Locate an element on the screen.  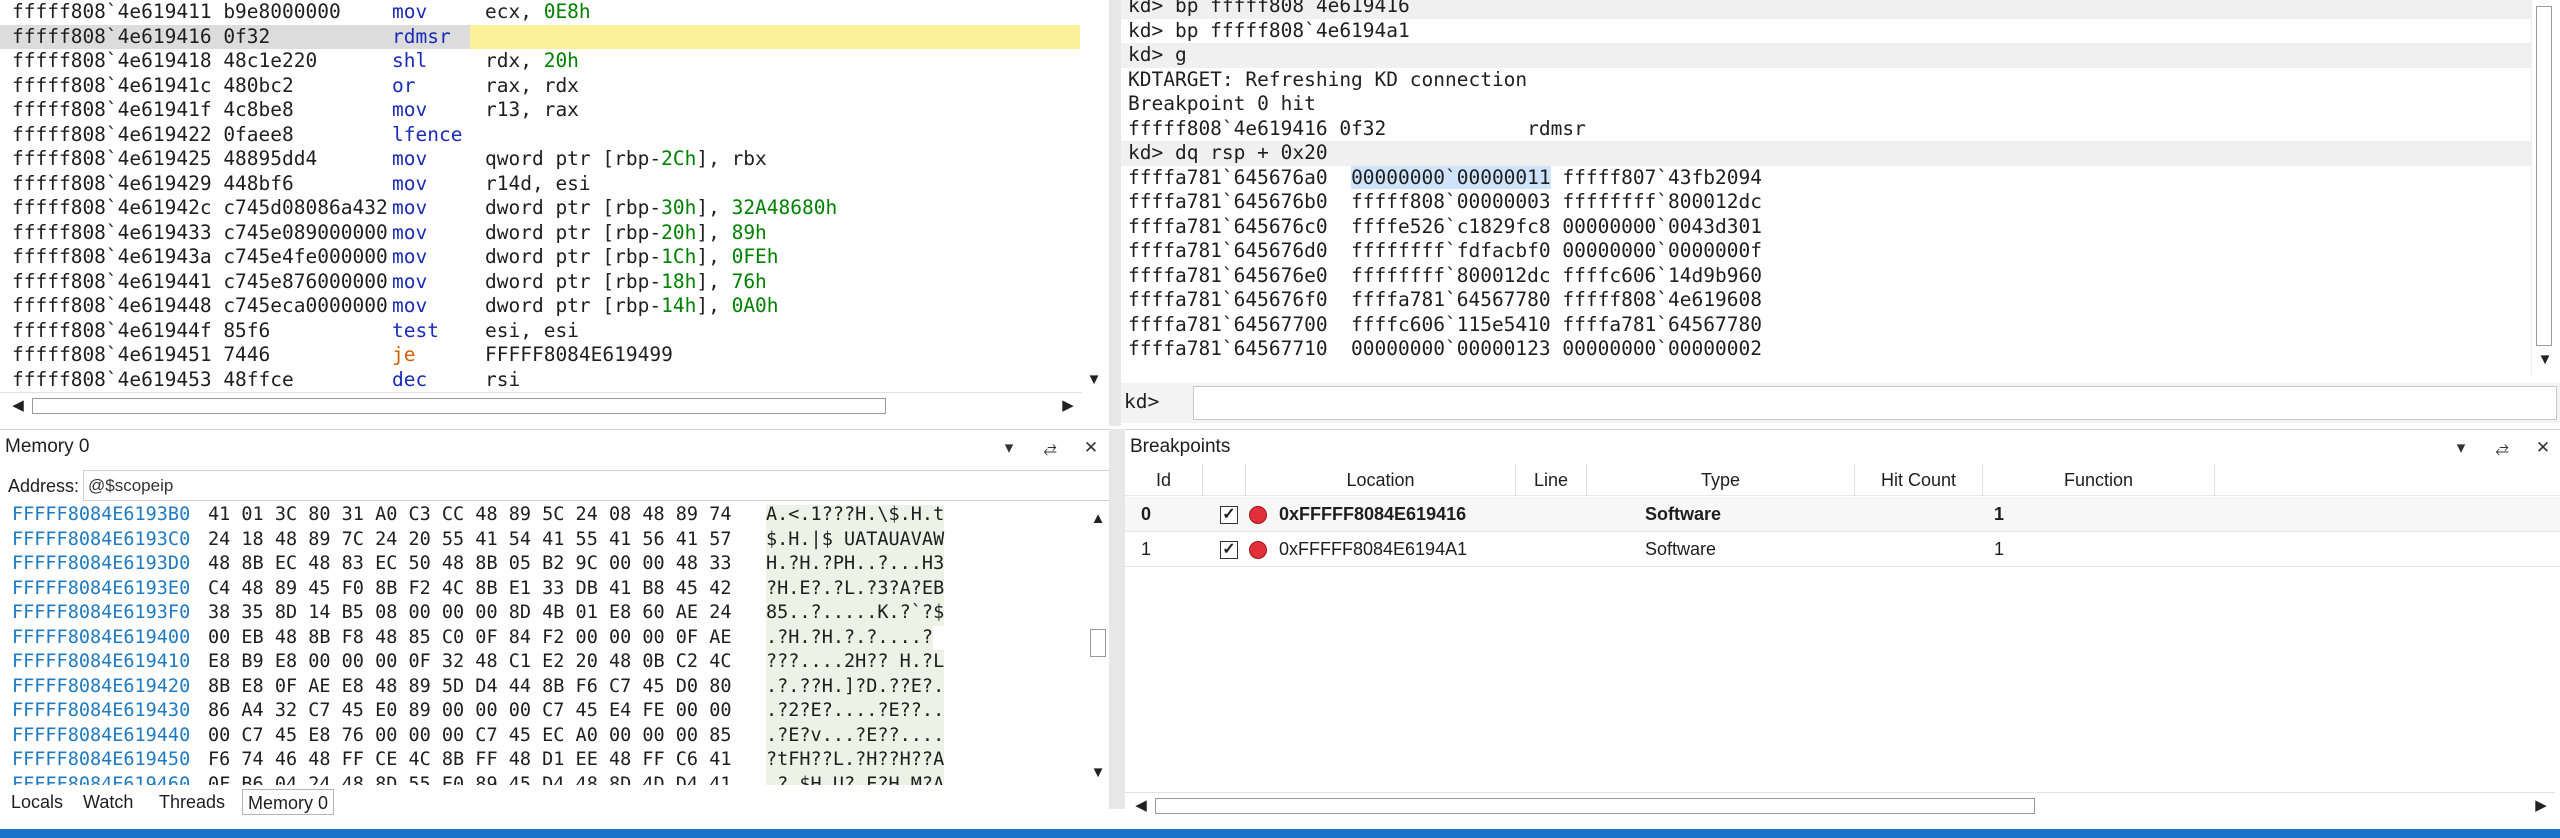
column-line: Line is located at coordinates (1551, 480).